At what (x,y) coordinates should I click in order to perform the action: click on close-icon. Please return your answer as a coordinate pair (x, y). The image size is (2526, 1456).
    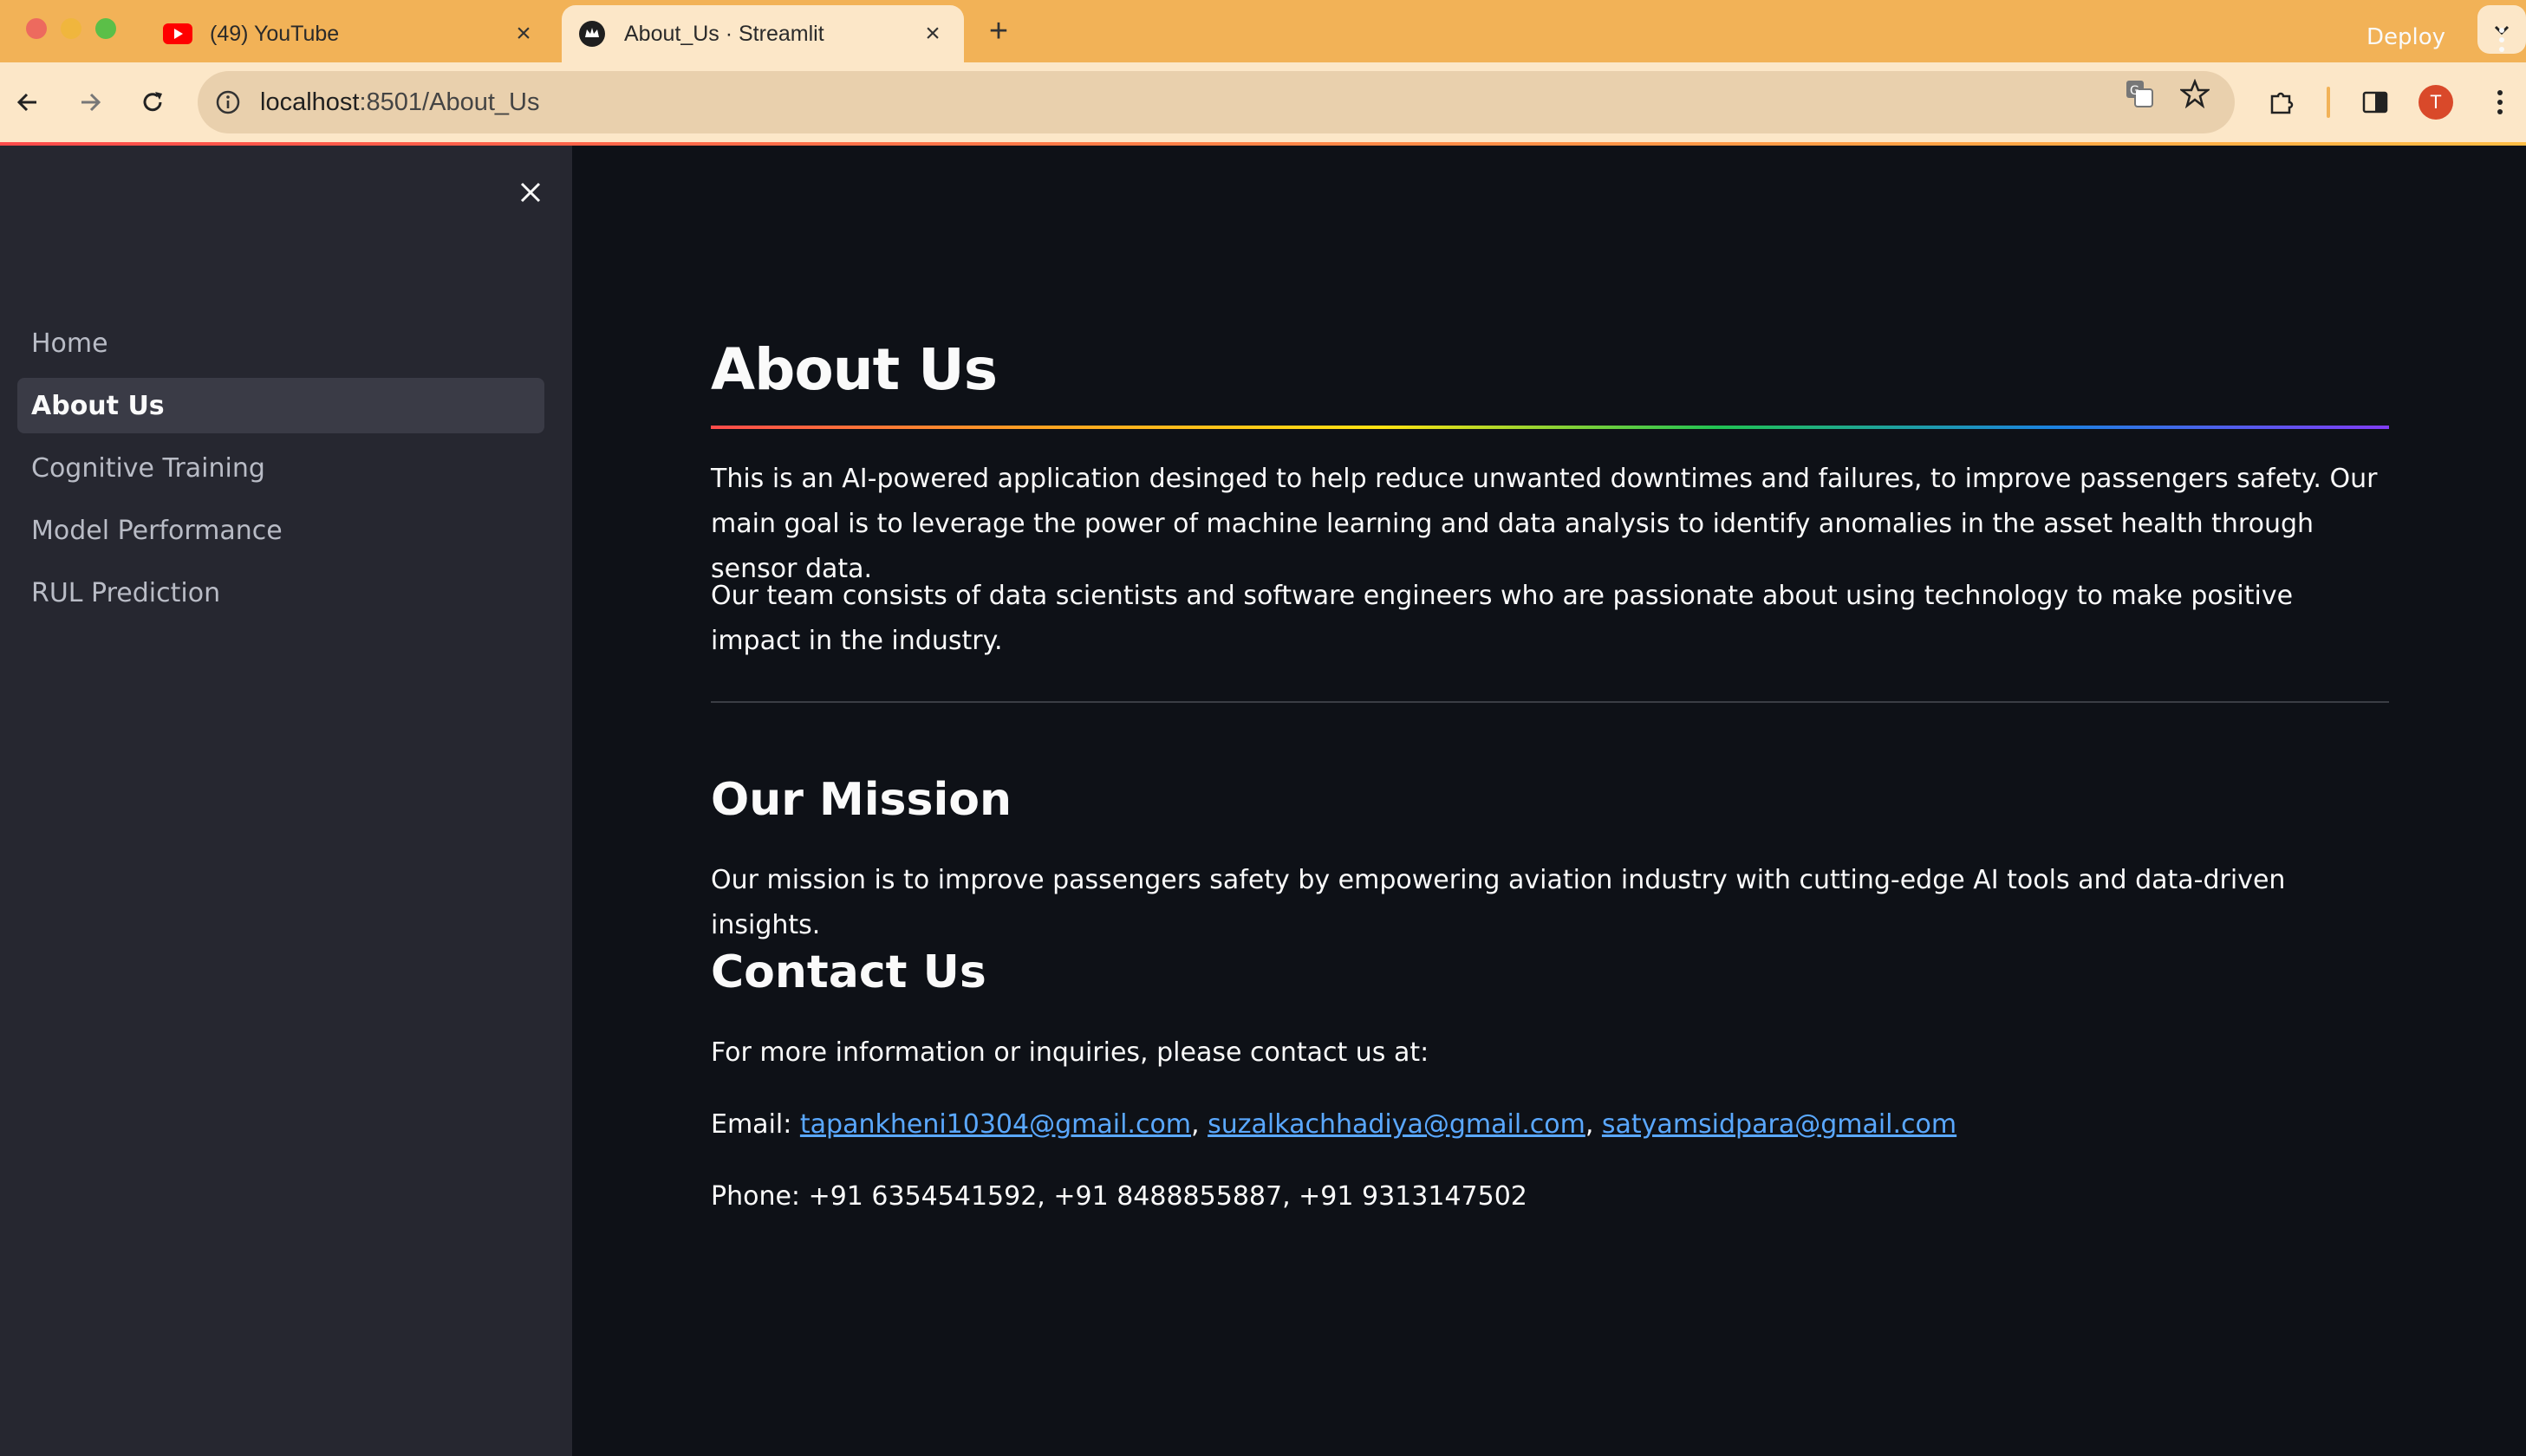
    Looking at the image, I should click on (530, 192).